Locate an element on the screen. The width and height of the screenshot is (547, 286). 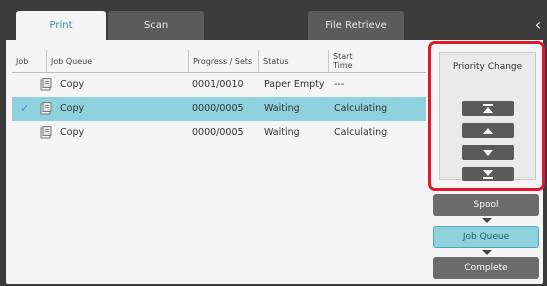
header-start-time: Start Time is located at coordinates (360, 61).